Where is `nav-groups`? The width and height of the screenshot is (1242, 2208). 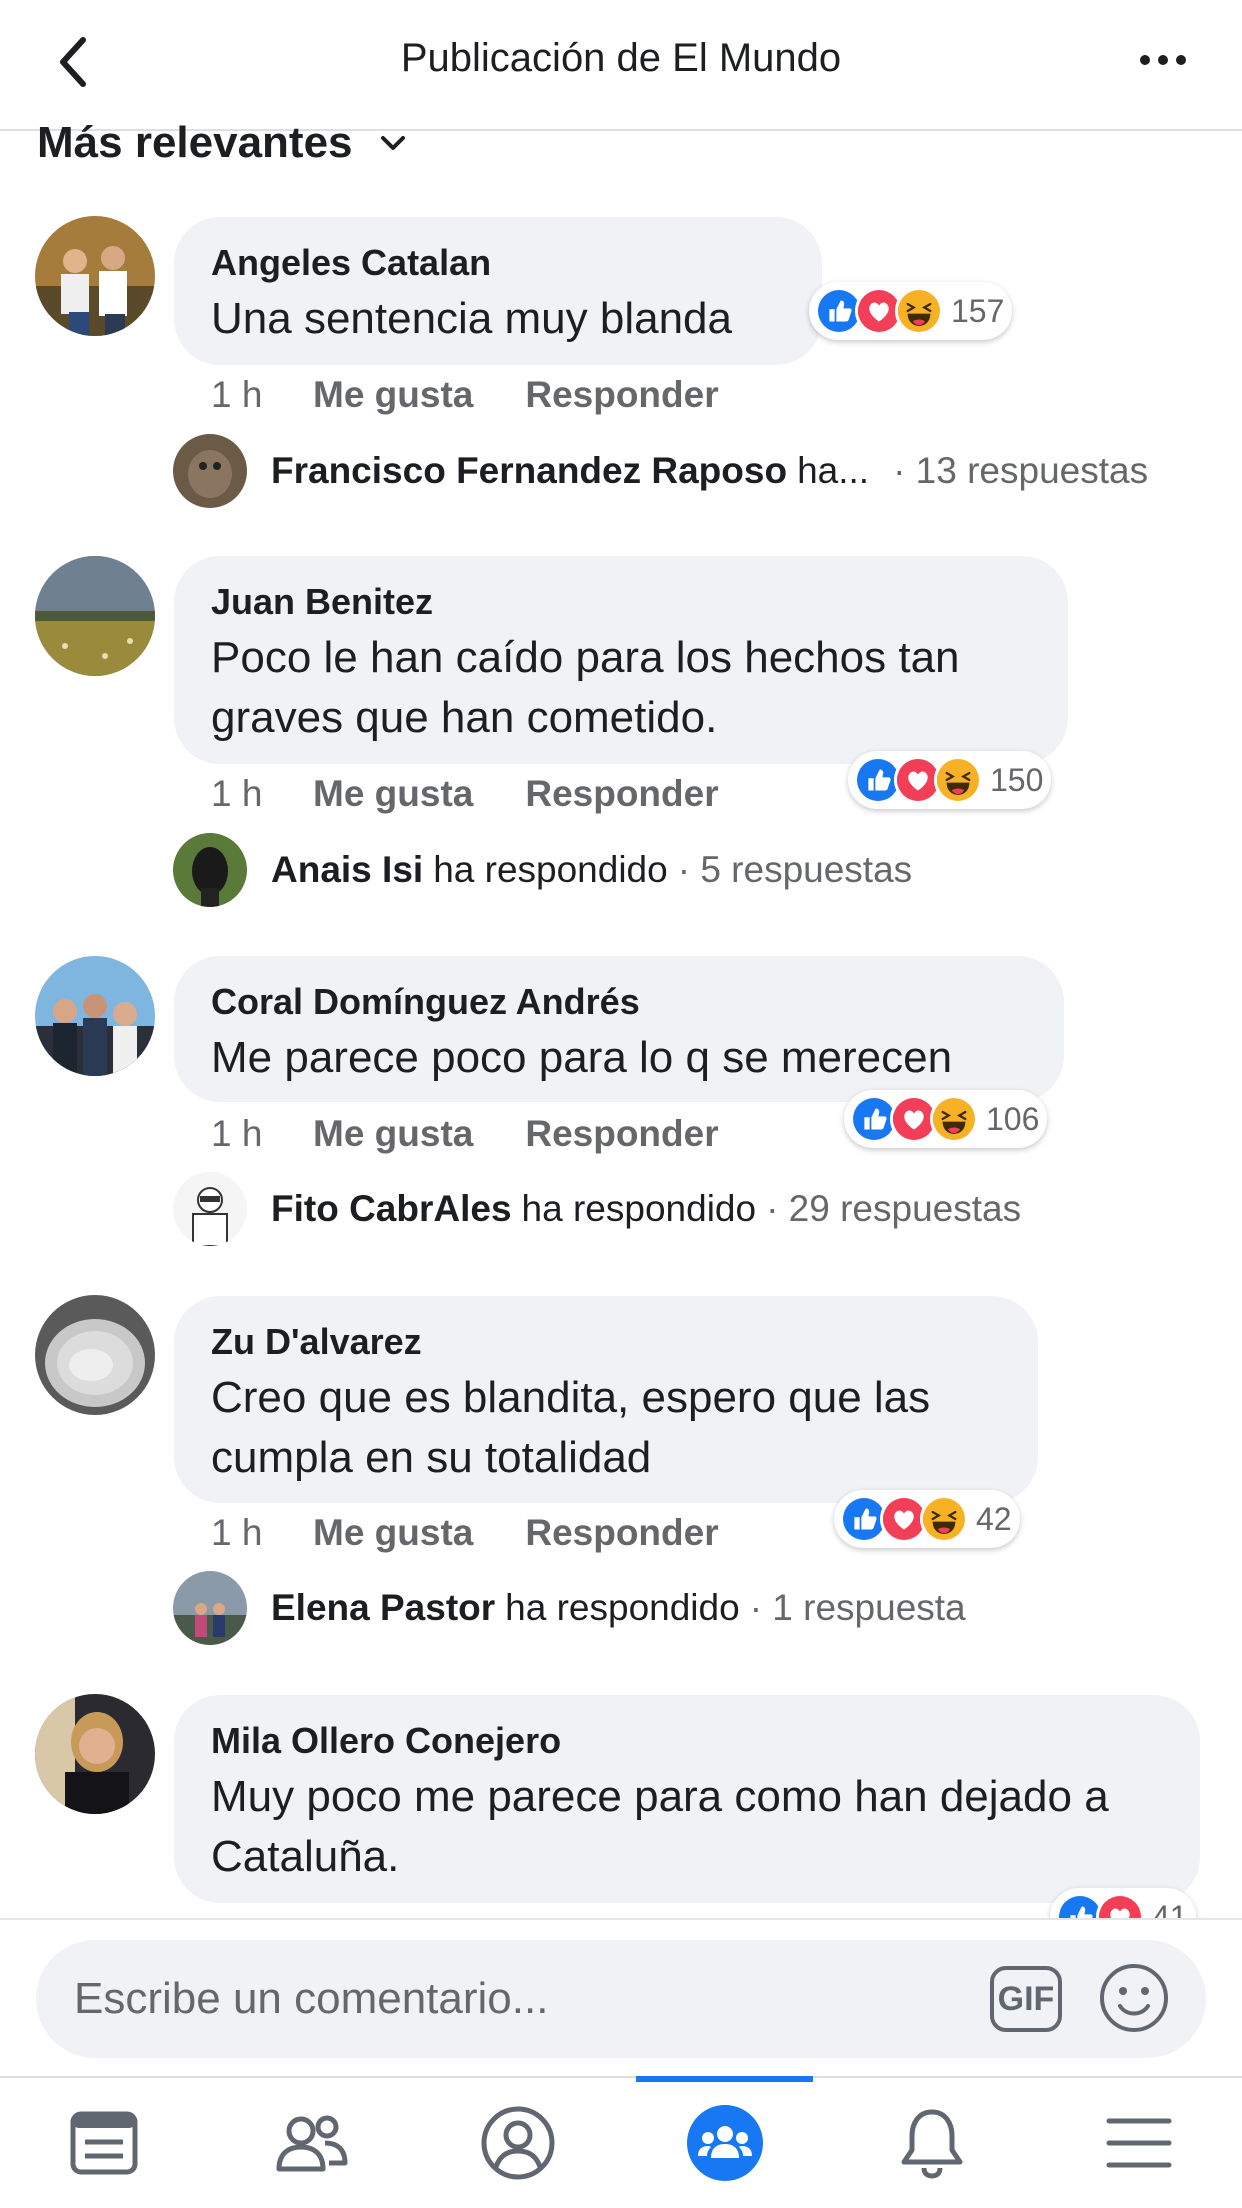
nav-groups is located at coordinates (724, 2142).